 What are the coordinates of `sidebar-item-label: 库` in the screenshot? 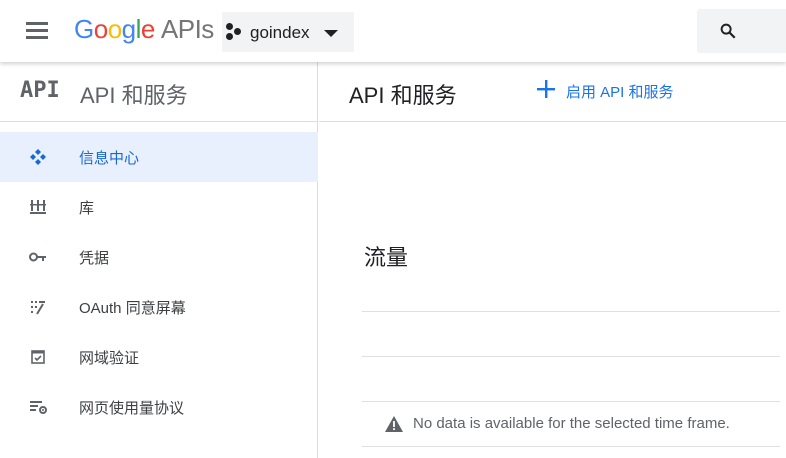 It's located at (87, 208).